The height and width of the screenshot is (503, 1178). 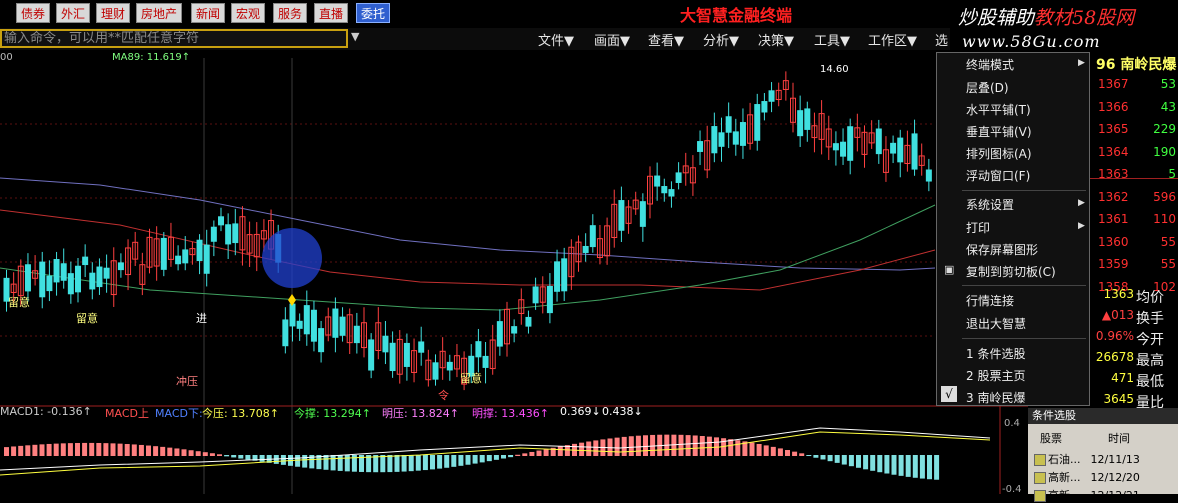 What do you see at coordinates (19, 302) in the screenshot?
I see `signal-label: 留意` at bounding box center [19, 302].